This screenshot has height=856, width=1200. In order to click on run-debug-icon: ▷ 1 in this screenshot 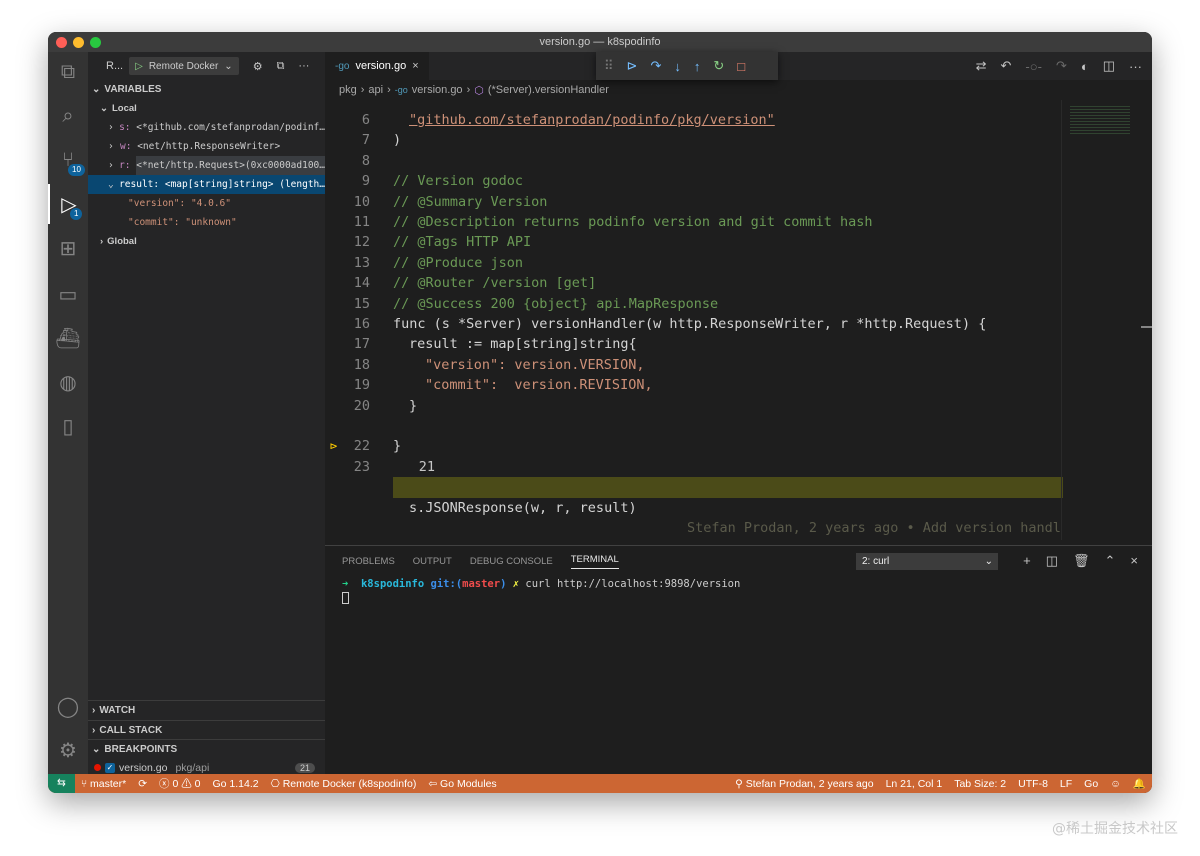, I will do `click(68, 204)`.